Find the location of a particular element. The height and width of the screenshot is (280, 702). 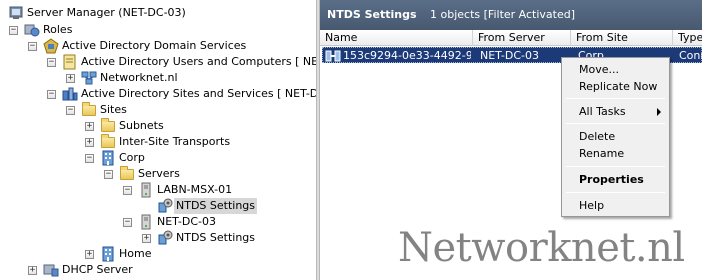

collapse-servers-toggle: − is located at coordinates (108, 174).